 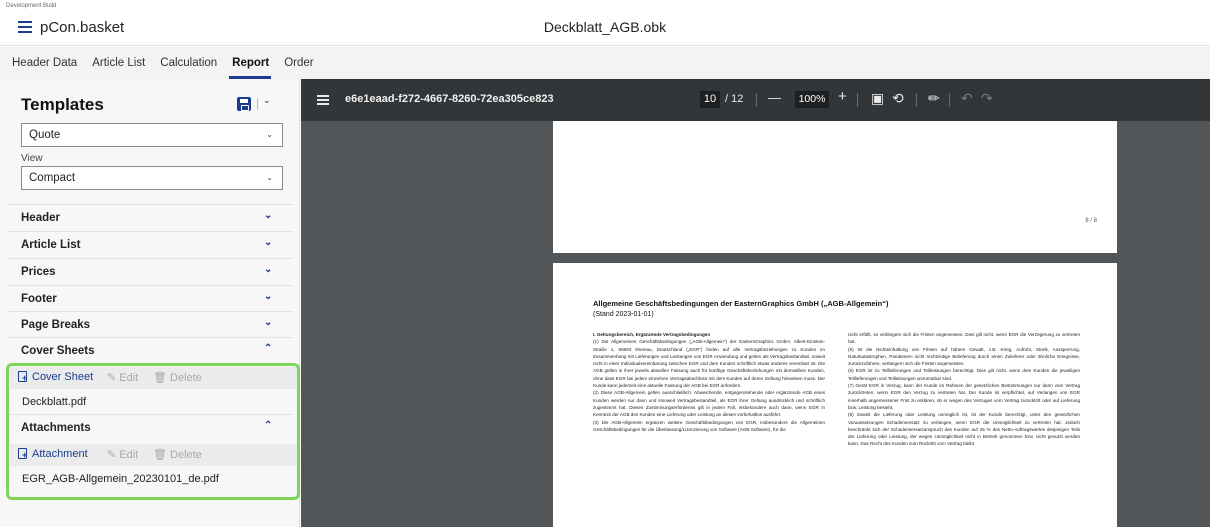 I want to click on redo-icon: ↷, so click(x=987, y=98).